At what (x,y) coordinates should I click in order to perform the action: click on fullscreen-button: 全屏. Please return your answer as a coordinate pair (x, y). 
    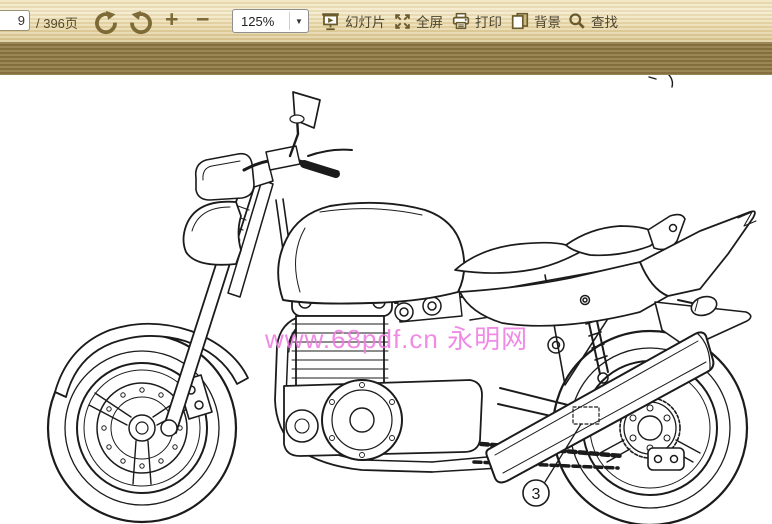
    Looking at the image, I should click on (418, 21).